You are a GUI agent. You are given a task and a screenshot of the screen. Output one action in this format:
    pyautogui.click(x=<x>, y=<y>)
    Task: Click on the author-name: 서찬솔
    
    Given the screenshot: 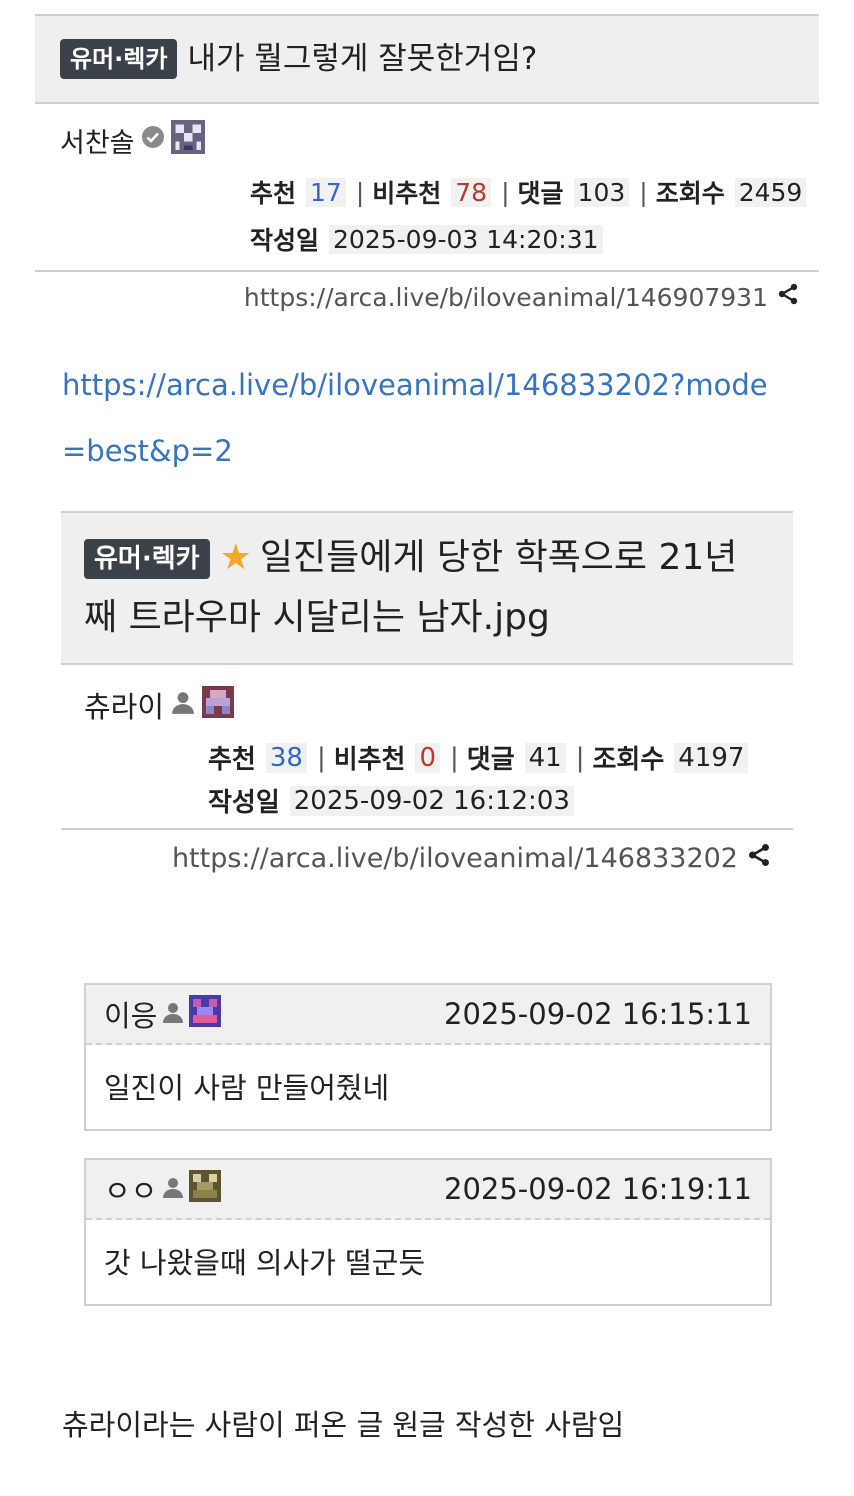 What is the action you would take?
    pyautogui.click(x=97, y=140)
    